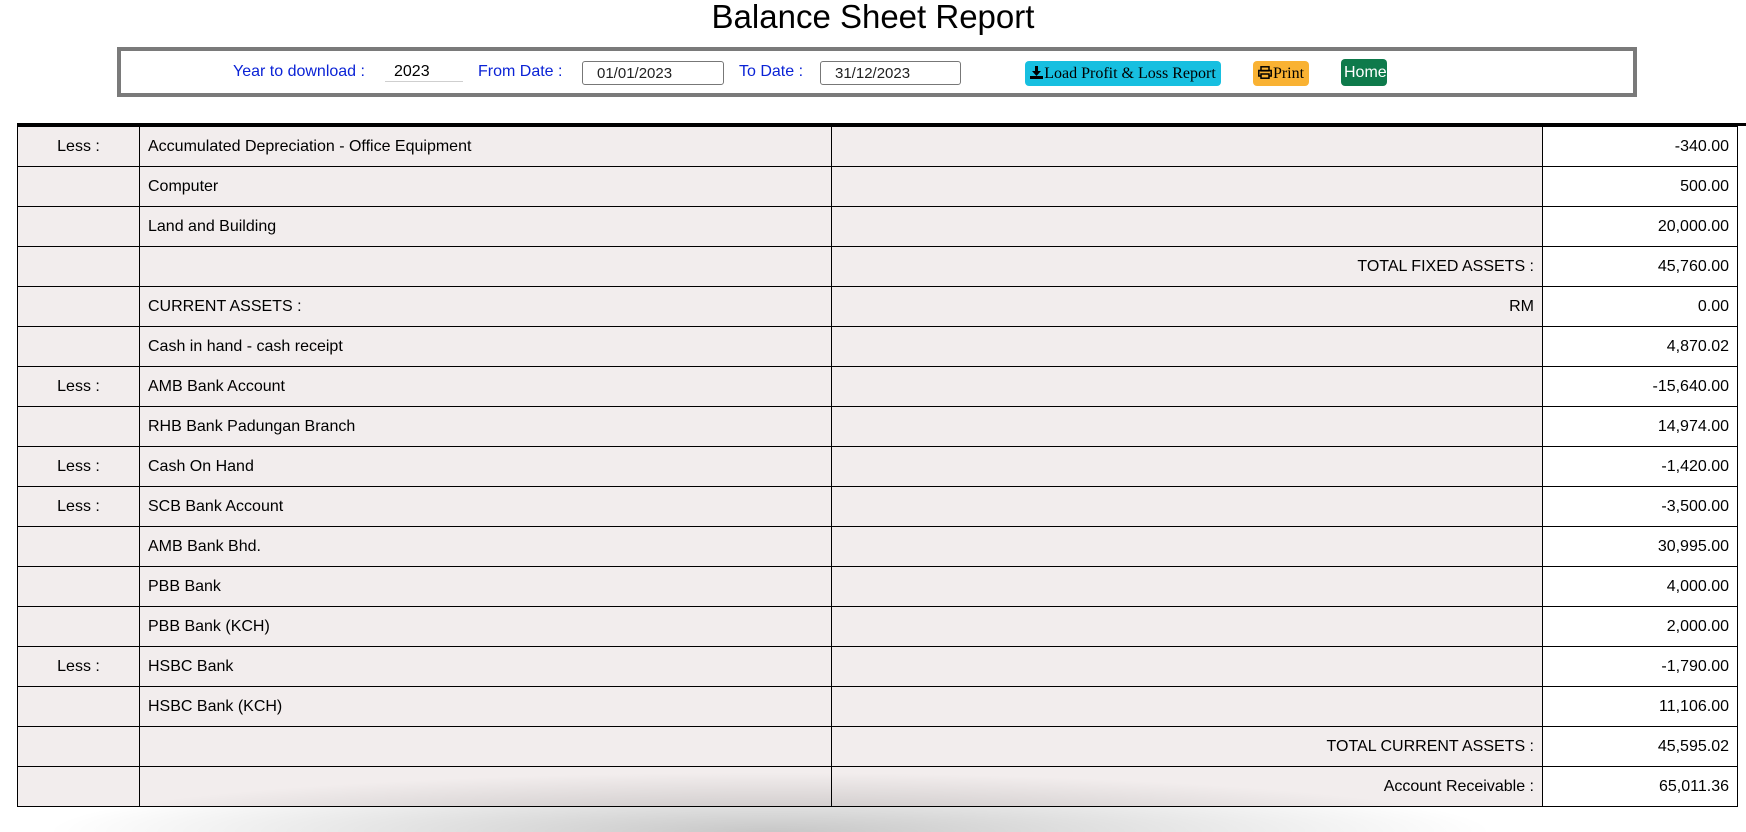  I want to click on load-profit-loss-button: Load Profit & Loss Report, so click(1123, 73).